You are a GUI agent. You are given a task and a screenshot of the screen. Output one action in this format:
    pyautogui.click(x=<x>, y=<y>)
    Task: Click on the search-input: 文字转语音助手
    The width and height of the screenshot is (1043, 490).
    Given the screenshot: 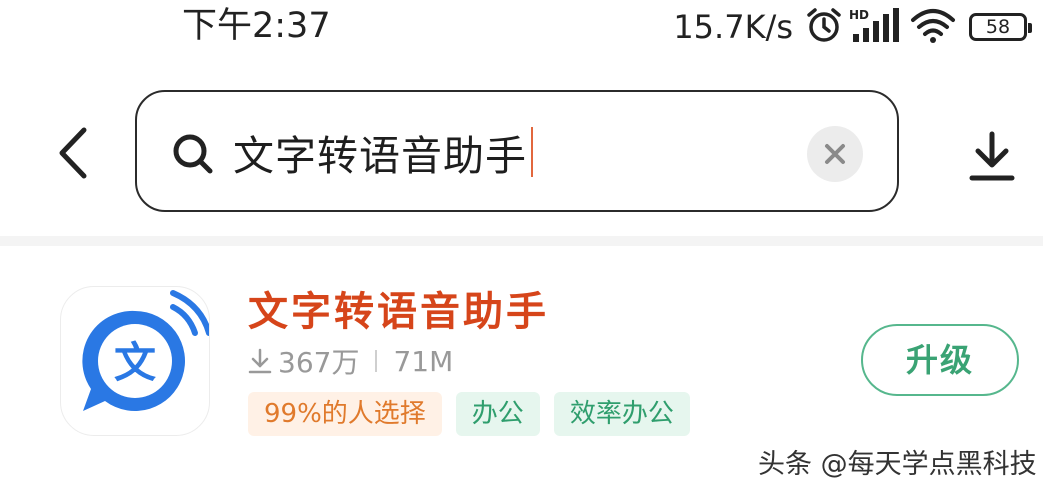 What is the action you would take?
    pyautogui.click(x=383, y=152)
    